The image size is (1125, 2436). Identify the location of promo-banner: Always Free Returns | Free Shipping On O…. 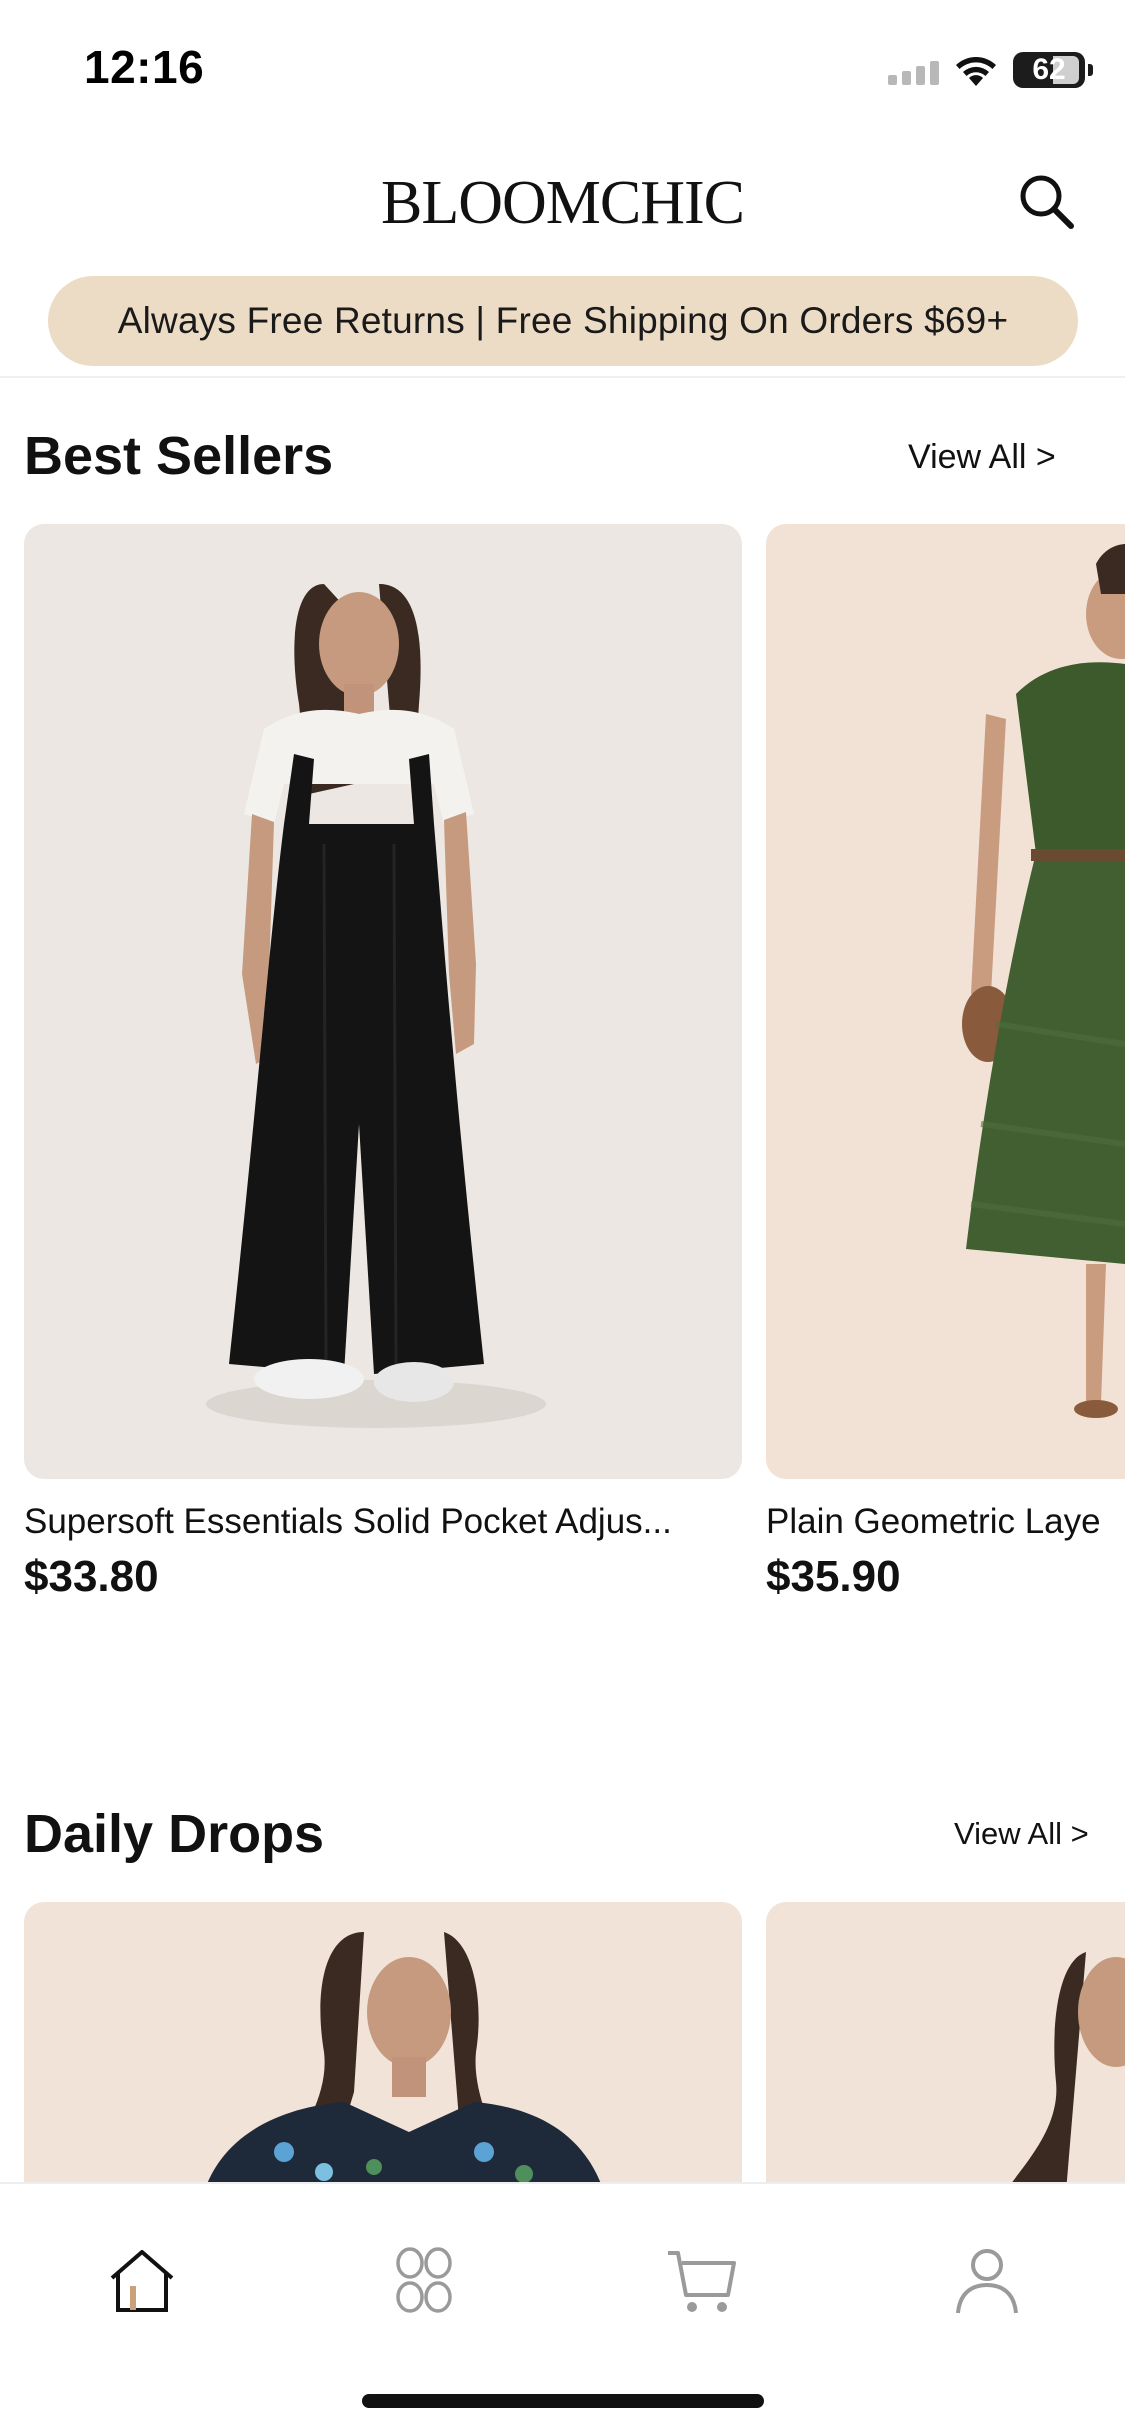
(563, 321).